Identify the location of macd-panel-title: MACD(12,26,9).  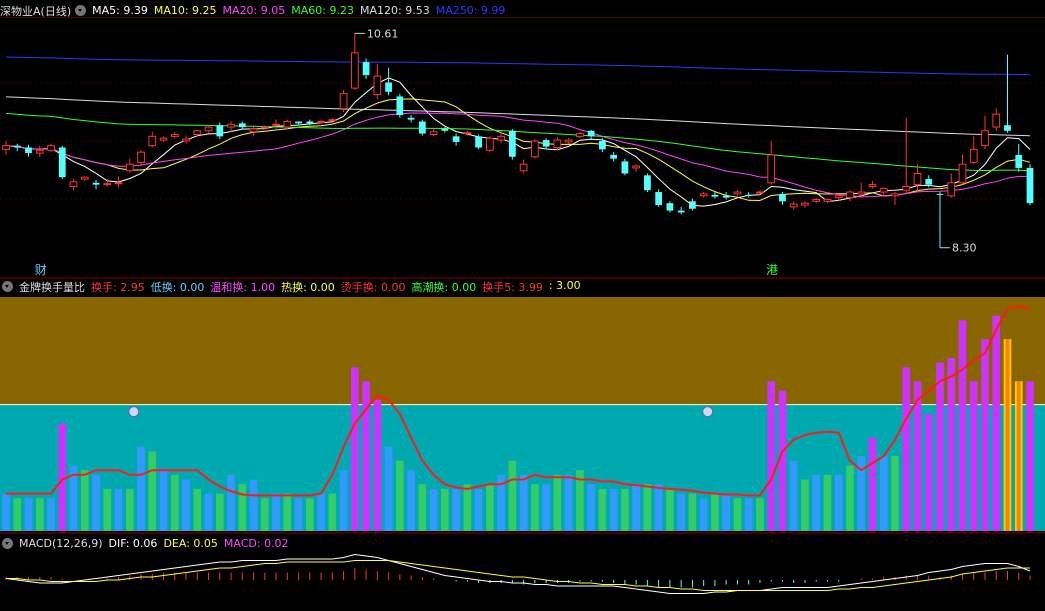
(61, 543).